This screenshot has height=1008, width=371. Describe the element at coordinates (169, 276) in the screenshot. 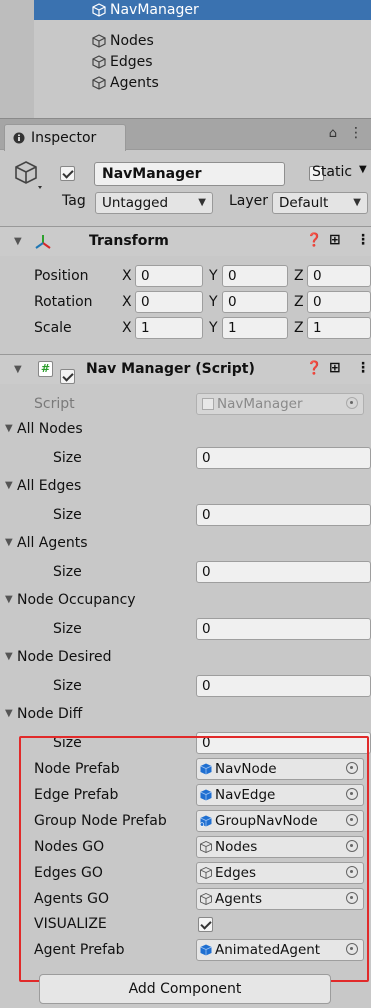

I see `position-x-field: 0` at that location.